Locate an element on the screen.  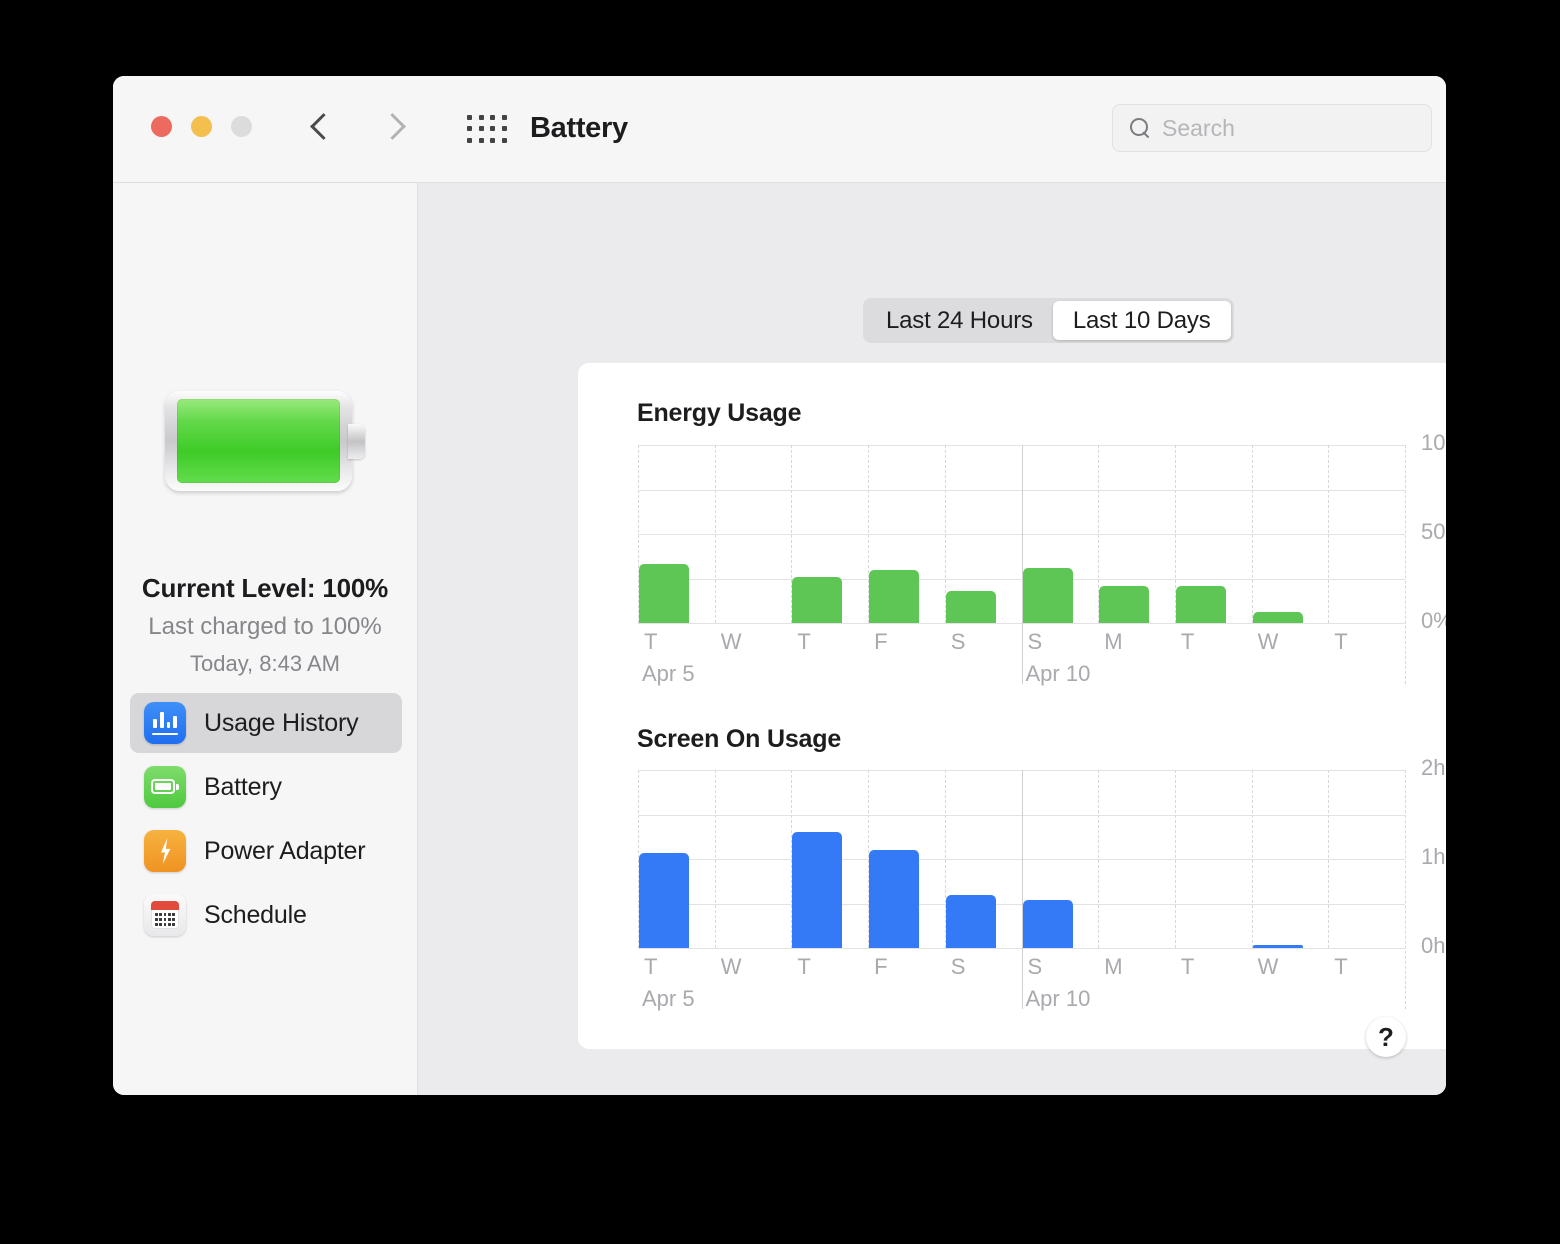
search-input: Search is located at coordinates (1272, 128).